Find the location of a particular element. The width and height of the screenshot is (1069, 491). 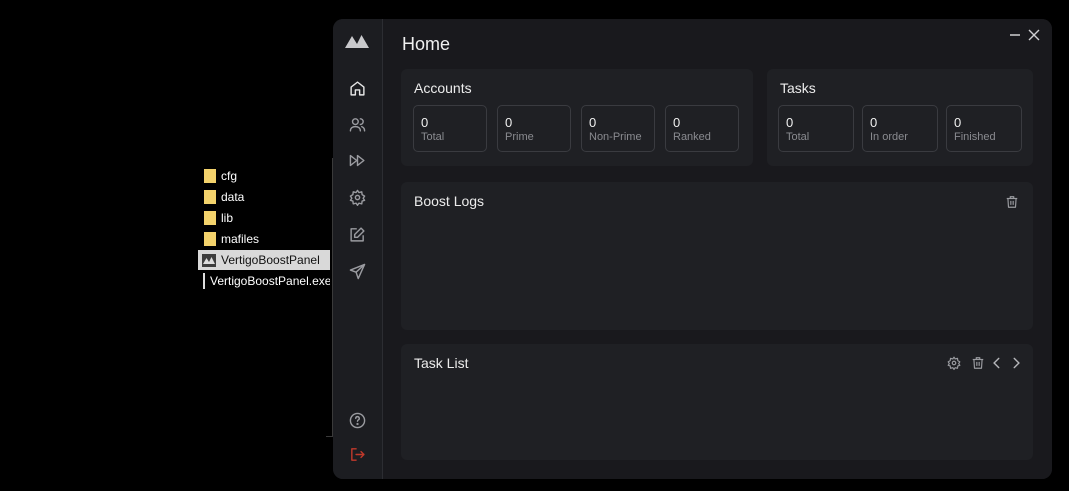

sidebar-item-logout is located at coordinates (357, 454).